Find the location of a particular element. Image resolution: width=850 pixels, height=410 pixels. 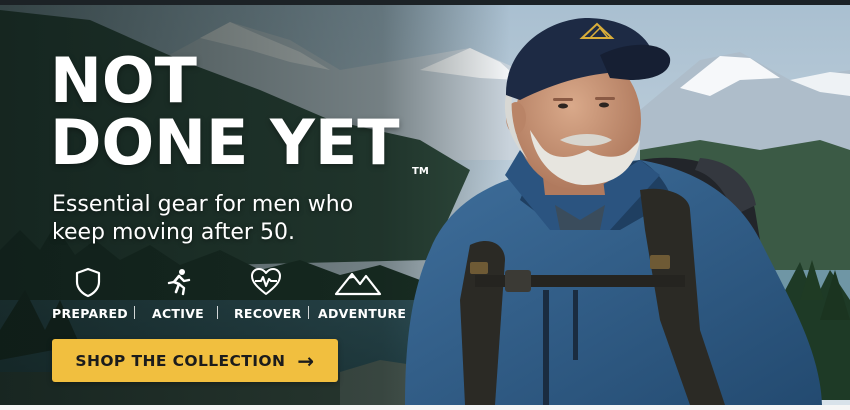

subheadline-line1: Essential gear for men who is located at coordinates (203, 204).